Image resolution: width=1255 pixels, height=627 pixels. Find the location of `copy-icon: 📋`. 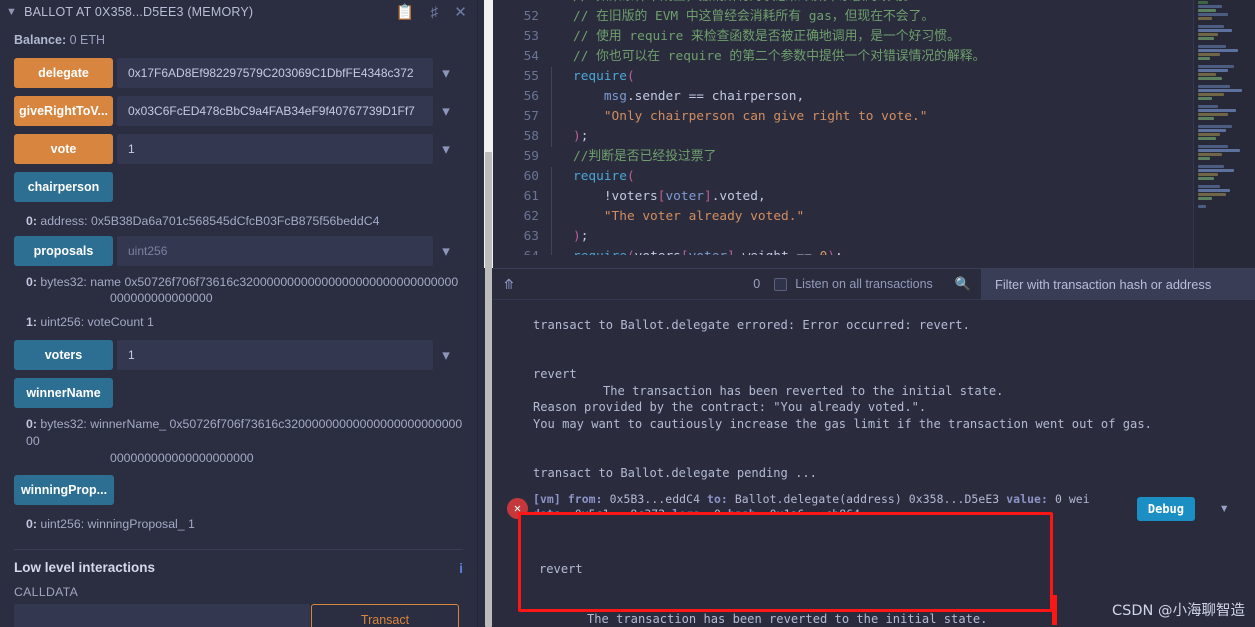

copy-icon: 📋 is located at coordinates (405, 12).